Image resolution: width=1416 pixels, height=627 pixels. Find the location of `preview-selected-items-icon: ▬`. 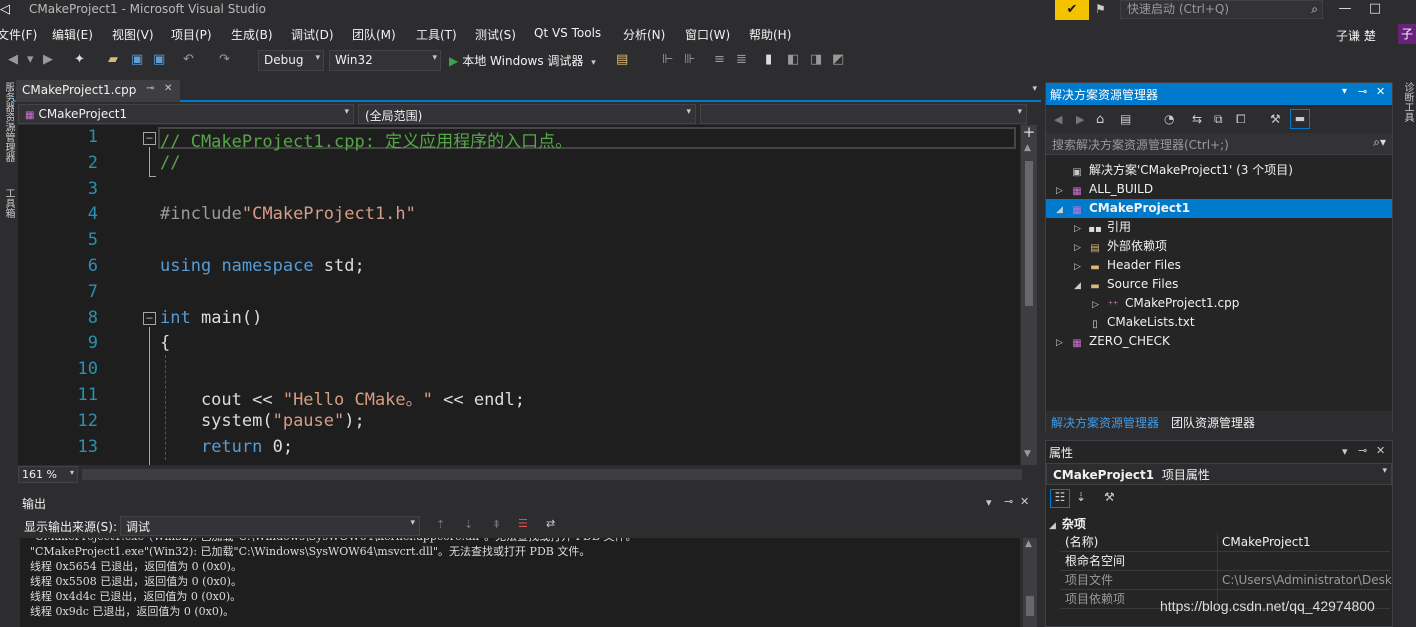

preview-selected-items-icon: ▬ is located at coordinates (1300, 119).